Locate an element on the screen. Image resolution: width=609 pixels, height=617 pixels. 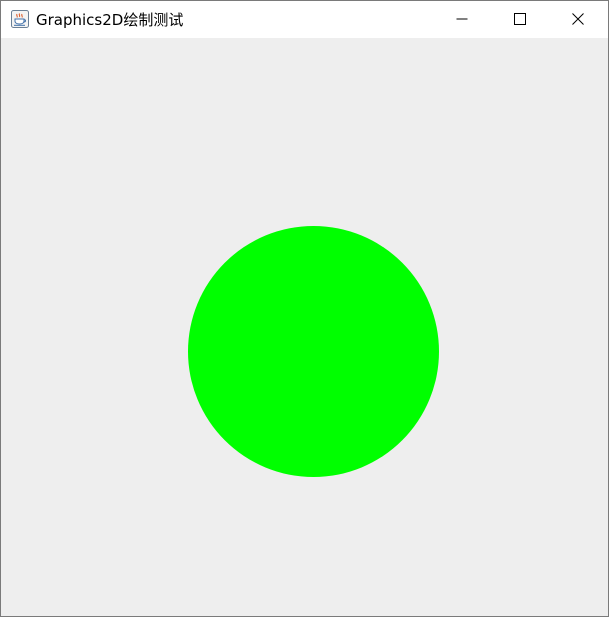
java-cup-icon is located at coordinates (20, 19).